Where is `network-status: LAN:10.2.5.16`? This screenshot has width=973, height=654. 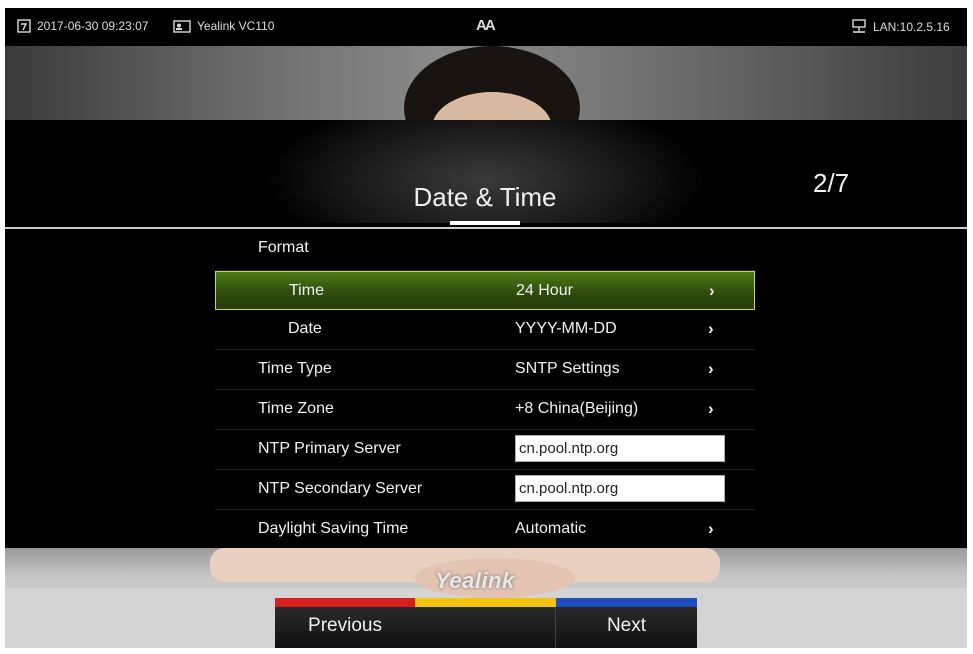 network-status: LAN:10.2.5.16 is located at coordinates (900, 27).